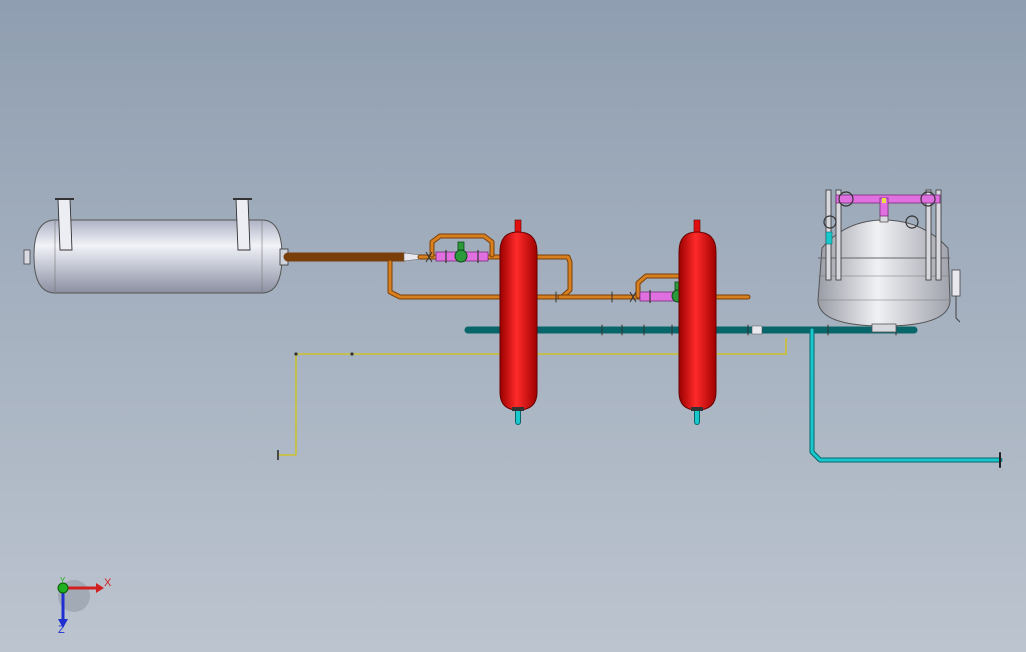 Image resolution: width=1026 pixels, height=652 pixels. What do you see at coordinates (733, 396) in the screenshot?
I see `cyan-pipeline` at bounding box center [733, 396].